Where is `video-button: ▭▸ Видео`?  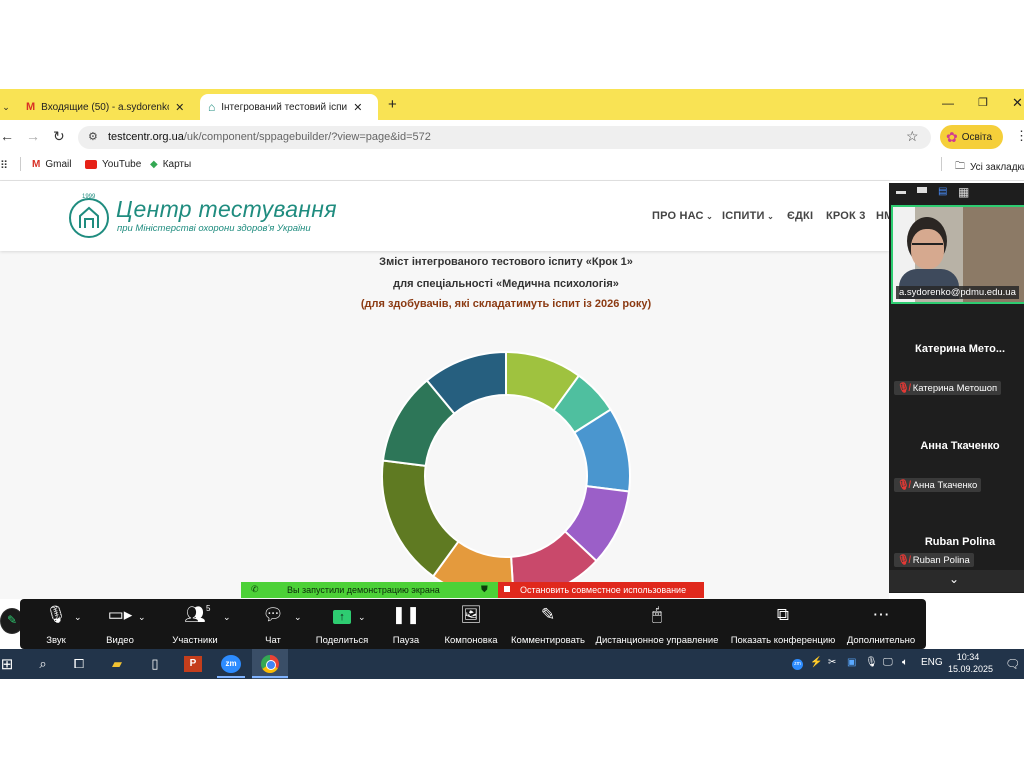
video-button: ▭▸ Видео is located at coordinates (120, 625).